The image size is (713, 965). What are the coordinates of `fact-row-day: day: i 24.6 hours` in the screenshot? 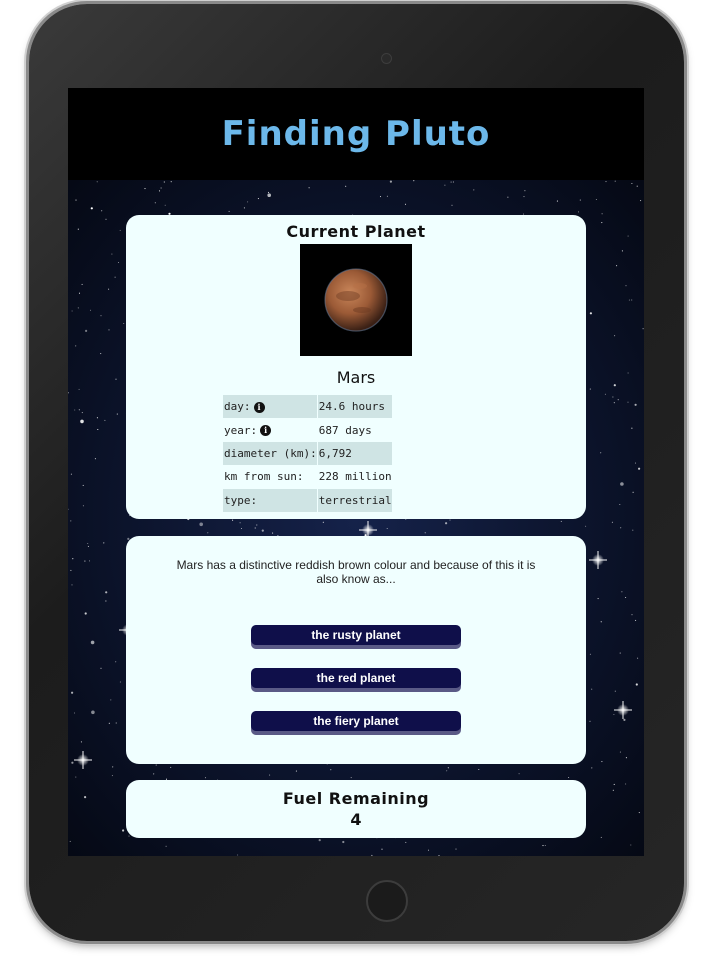 It's located at (307, 407).